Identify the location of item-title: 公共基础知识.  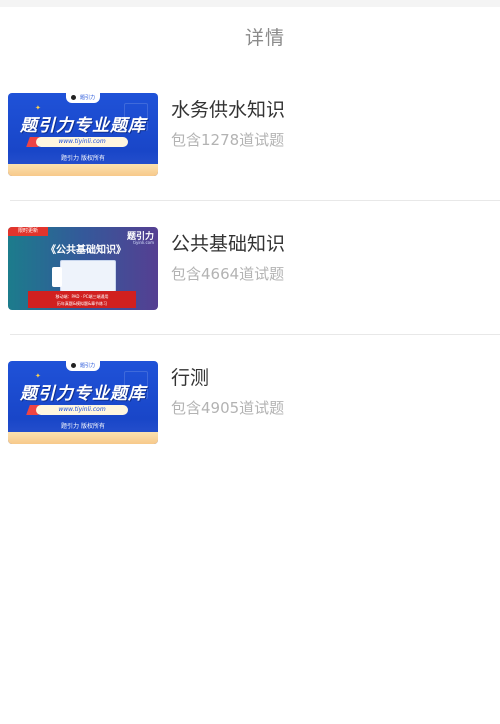
(228, 242).